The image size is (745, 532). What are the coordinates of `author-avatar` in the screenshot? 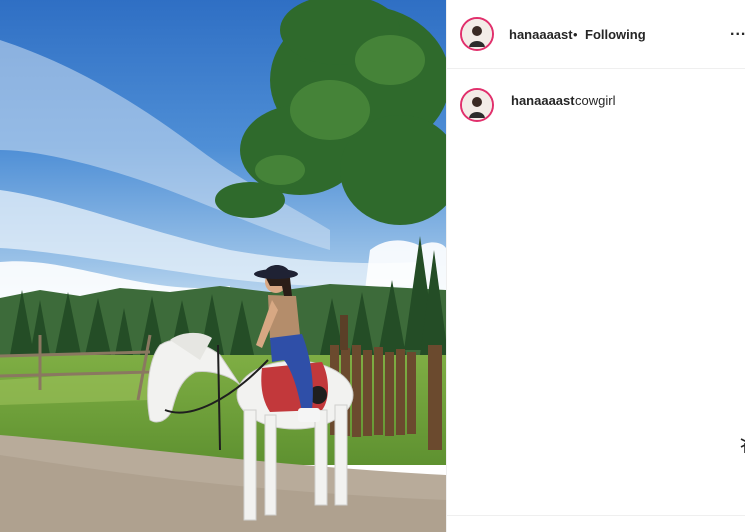 It's located at (477, 34).